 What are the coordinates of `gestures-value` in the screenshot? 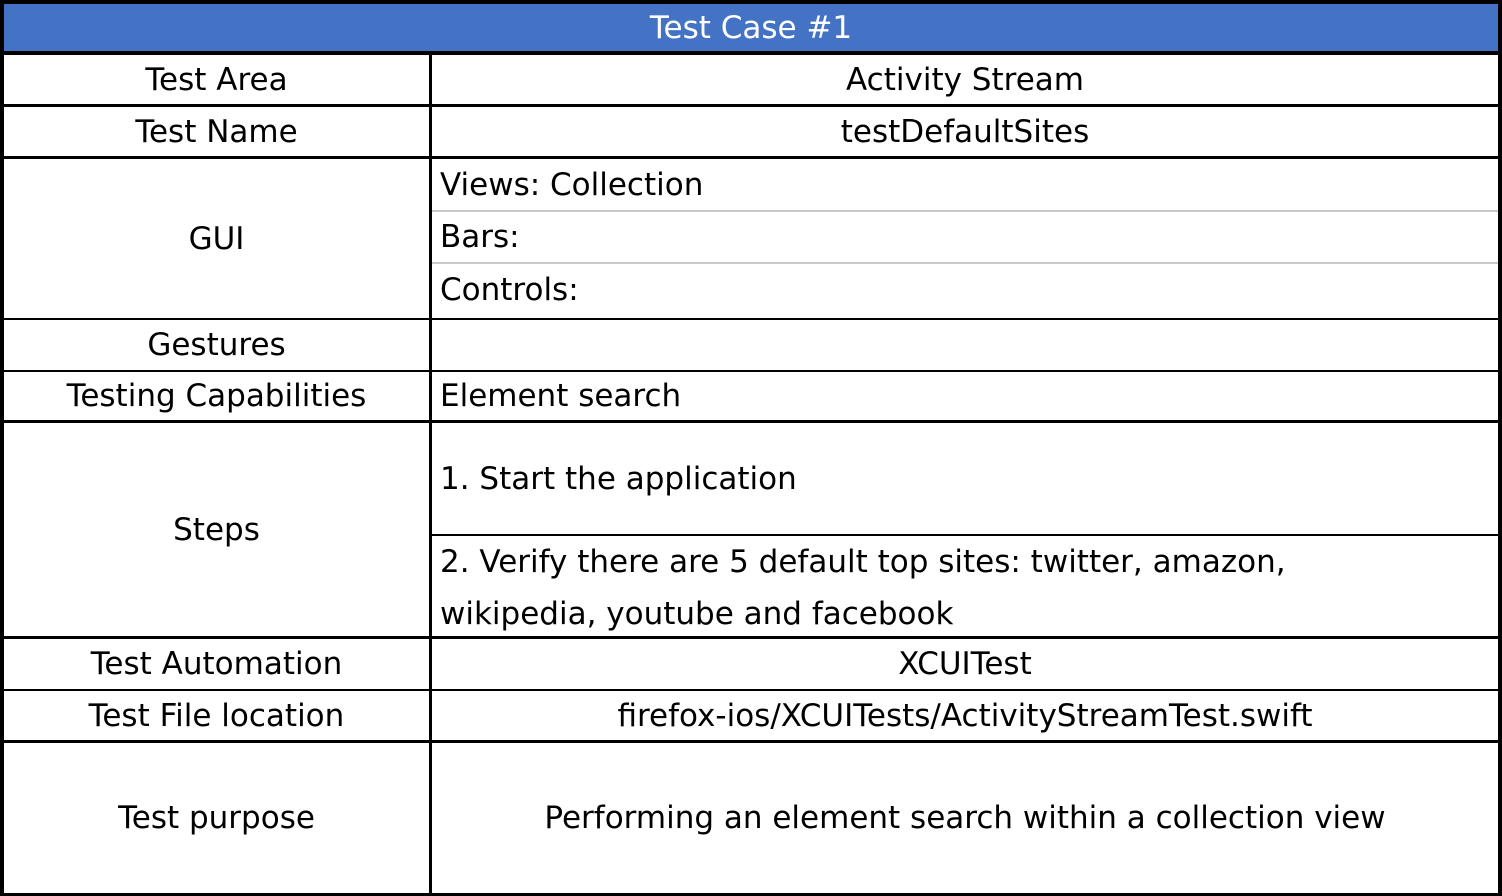 It's located at (965, 345).